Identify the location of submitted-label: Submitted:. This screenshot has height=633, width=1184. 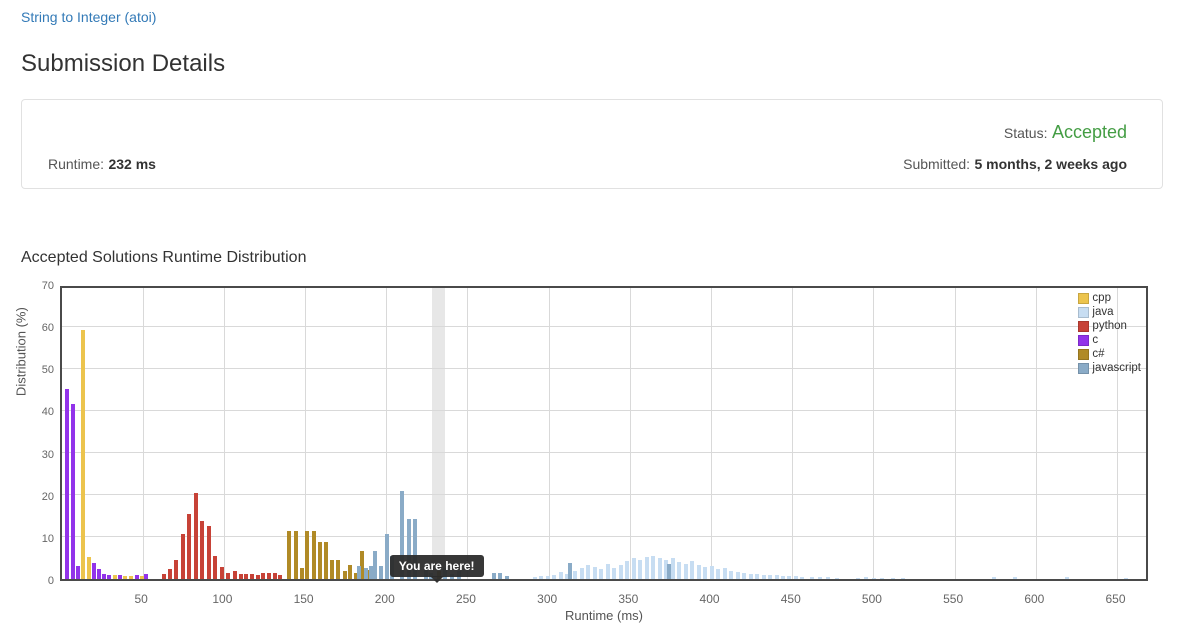
(937, 164).